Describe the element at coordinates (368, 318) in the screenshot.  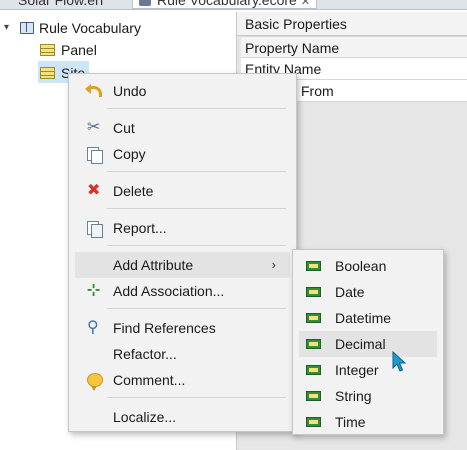
I see `submenu-item-datetime: Datetime` at that location.